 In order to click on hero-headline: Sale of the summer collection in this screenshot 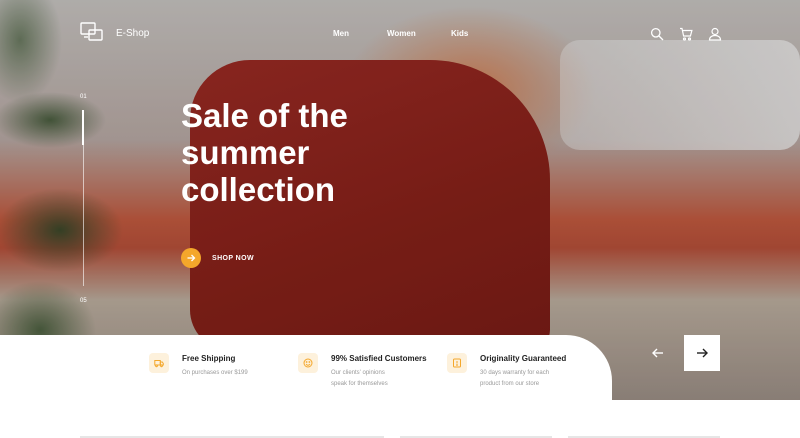, I will do `click(311, 152)`.